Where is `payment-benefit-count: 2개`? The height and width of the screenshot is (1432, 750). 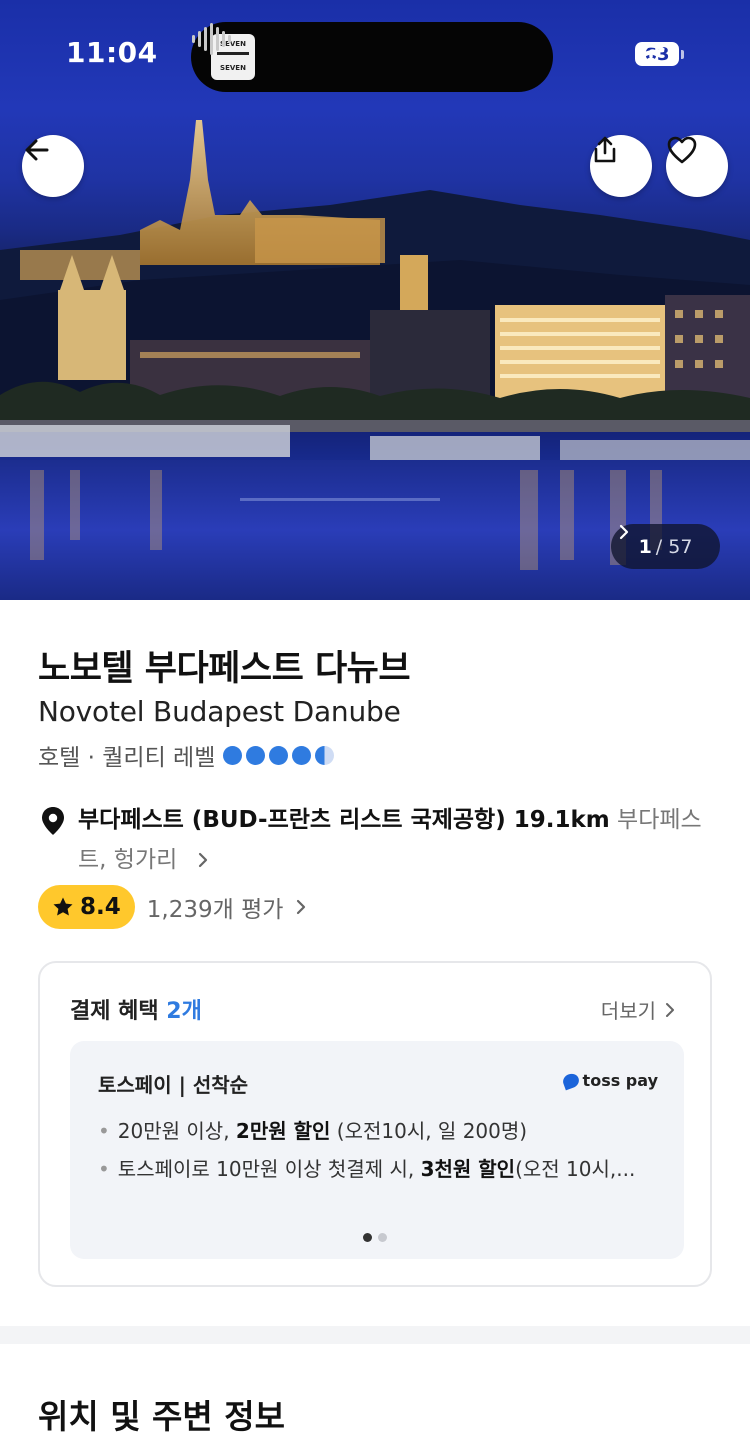
payment-benefit-count: 2개 is located at coordinates (184, 1011).